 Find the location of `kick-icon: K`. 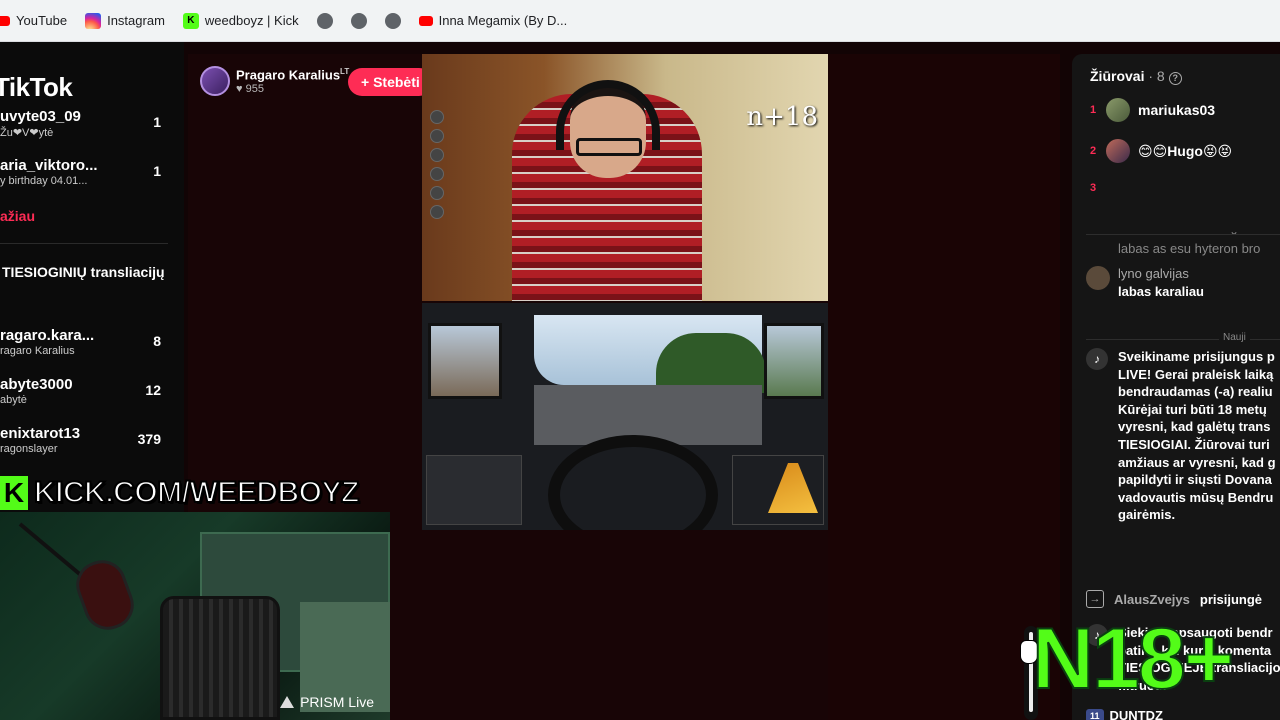

kick-icon: K is located at coordinates (190, 20).